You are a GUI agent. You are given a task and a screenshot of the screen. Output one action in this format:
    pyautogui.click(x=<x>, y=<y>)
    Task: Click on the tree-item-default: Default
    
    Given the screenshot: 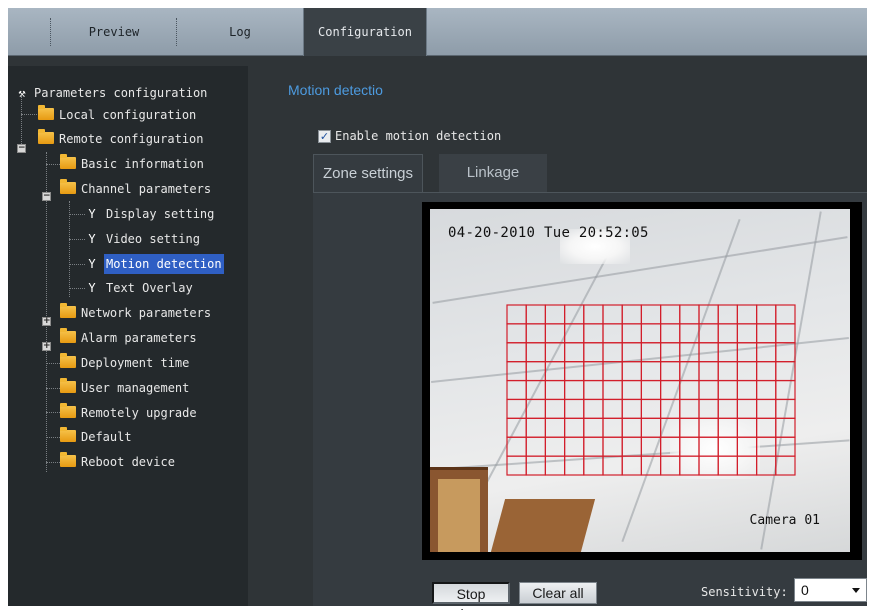 What is the action you would take?
    pyautogui.click(x=97, y=436)
    